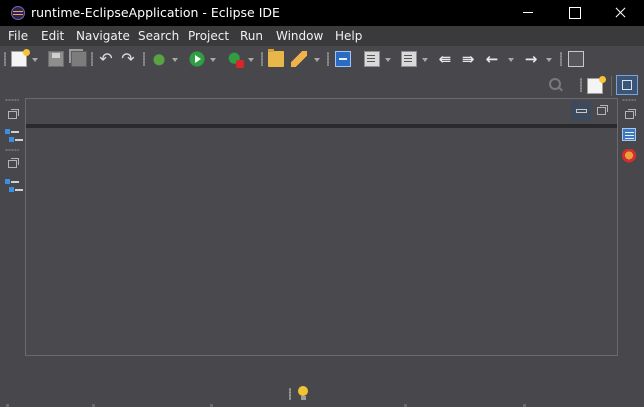 The width and height of the screenshot is (644, 407). Describe the element at coordinates (629, 100) in the screenshot. I see `right-trim-grip` at that location.